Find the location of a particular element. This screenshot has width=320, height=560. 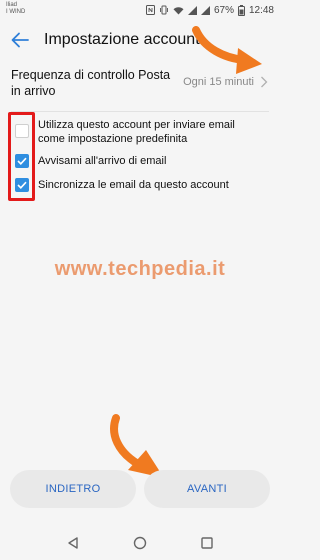

signal-icon is located at coordinates (192, 10).